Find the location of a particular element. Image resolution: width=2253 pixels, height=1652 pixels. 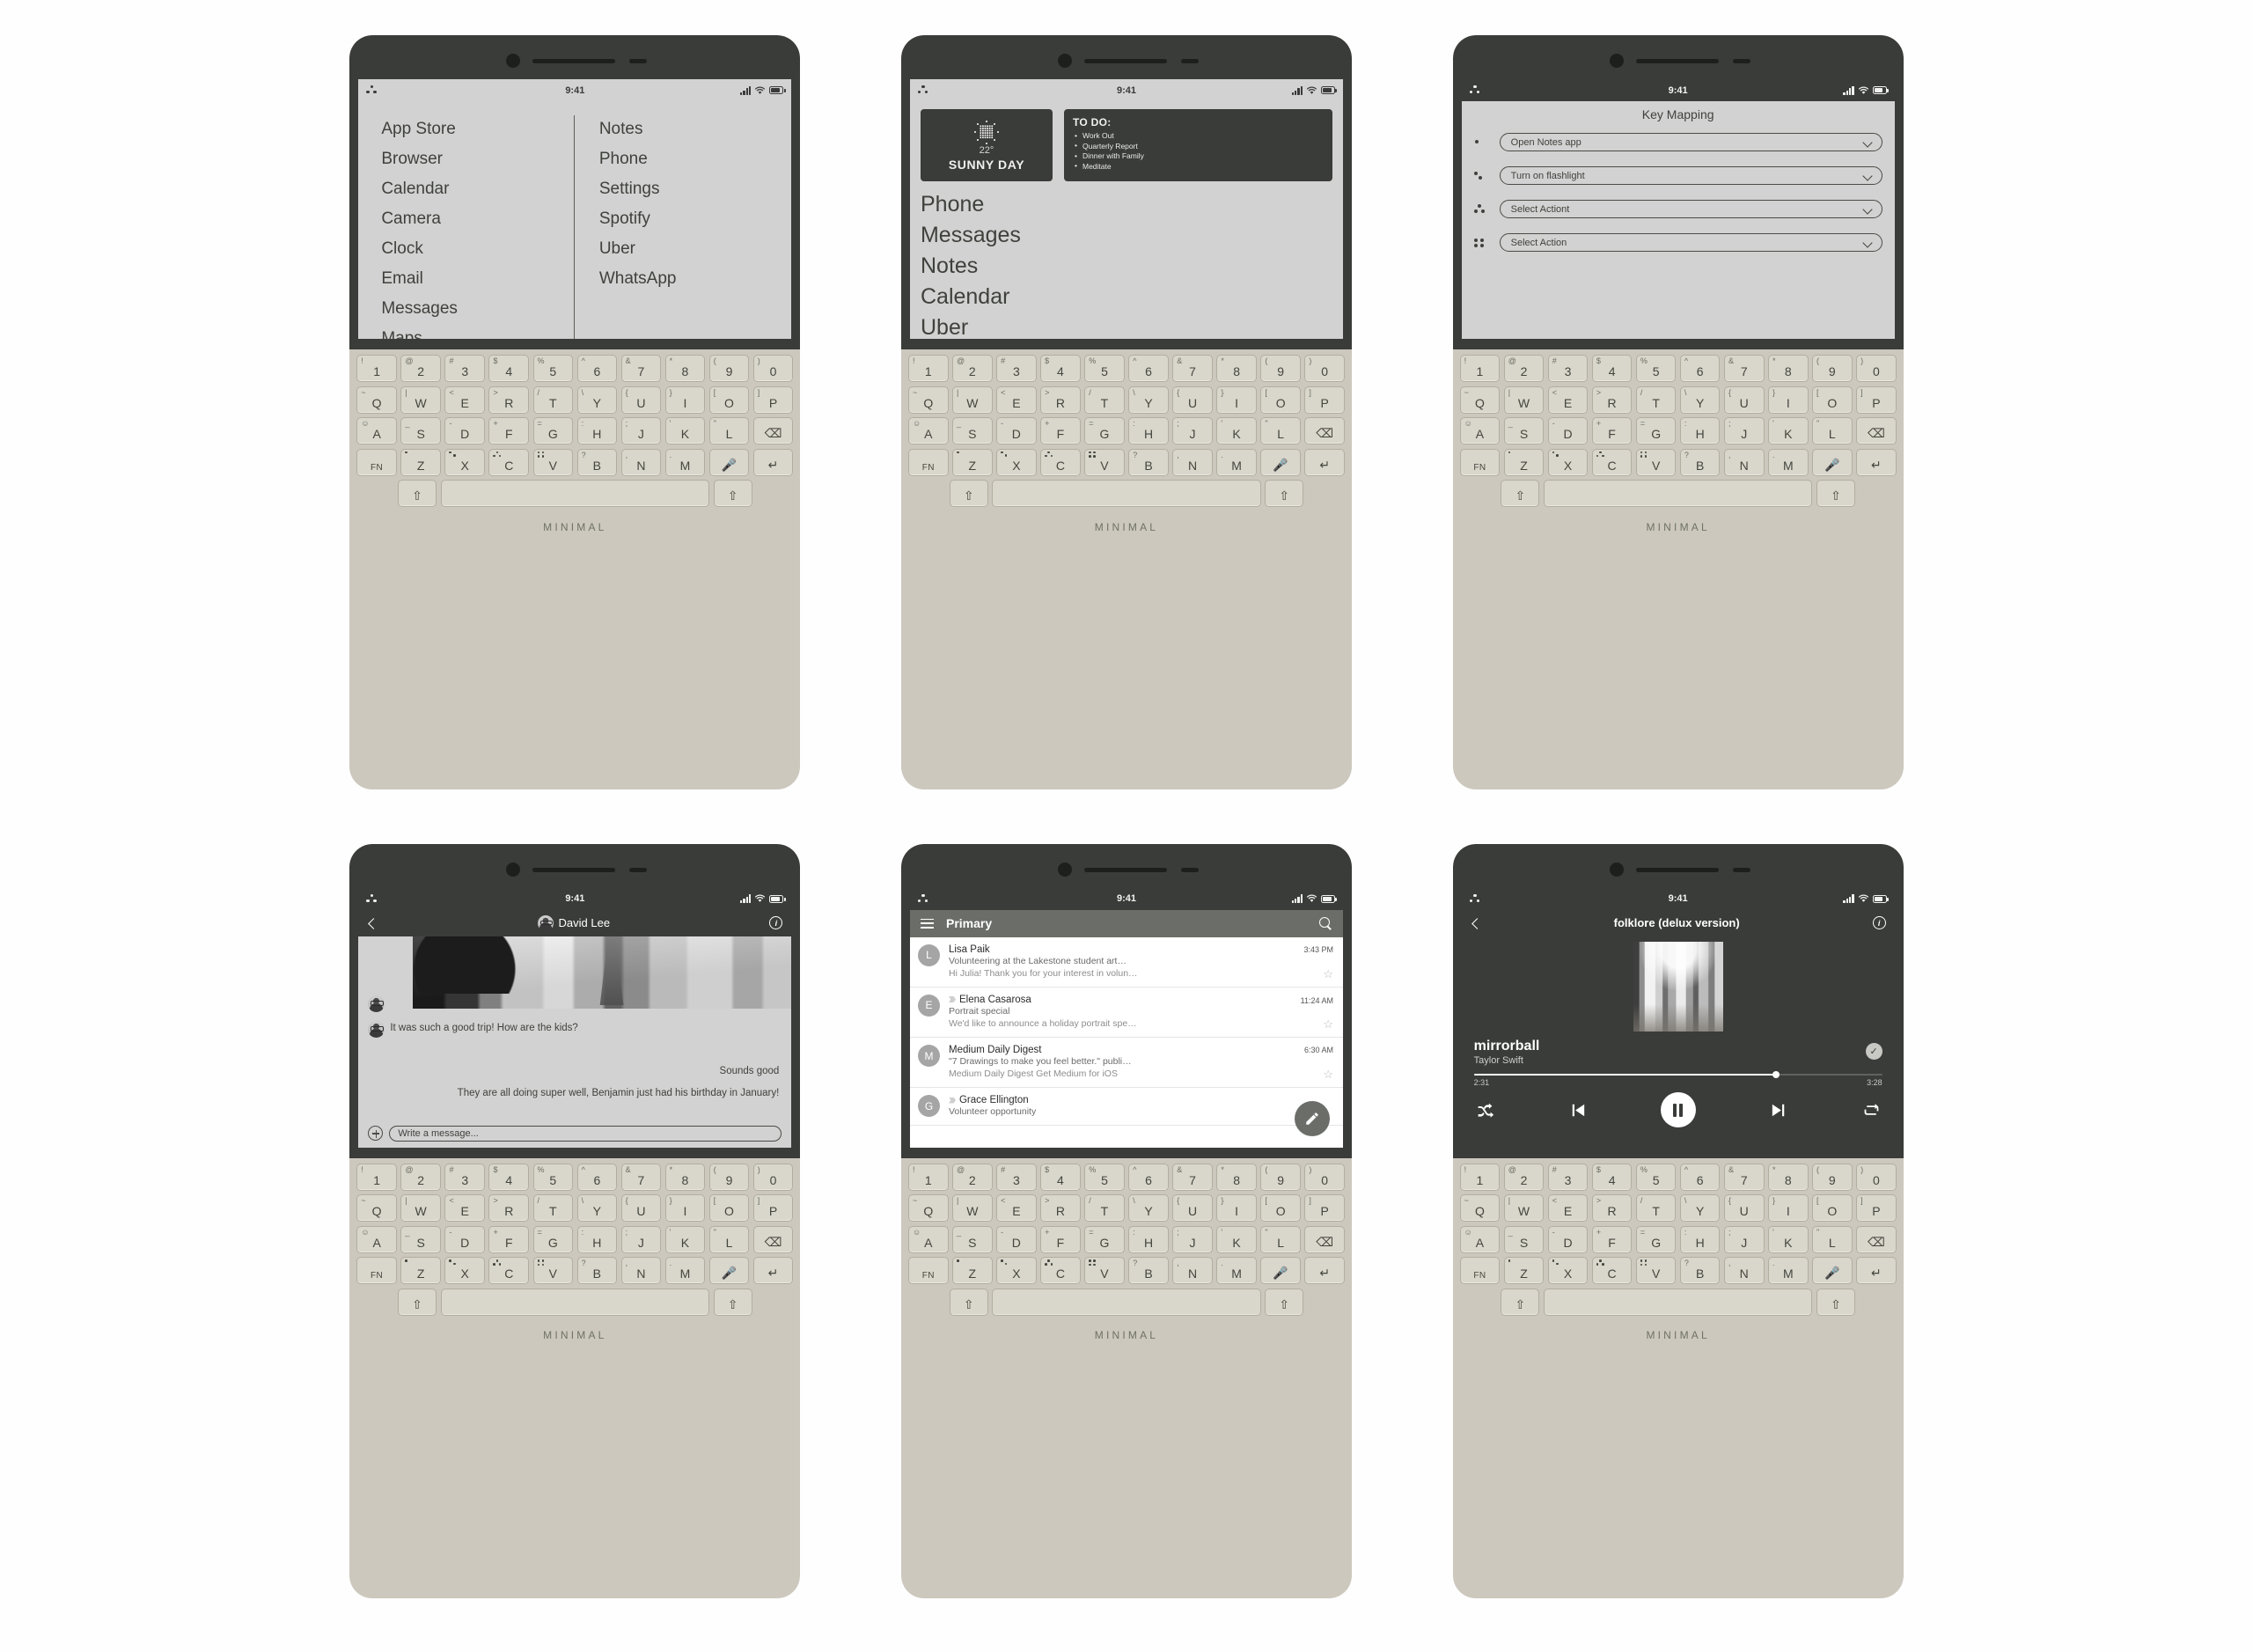

pause-icon is located at coordinates (1678, 1109).